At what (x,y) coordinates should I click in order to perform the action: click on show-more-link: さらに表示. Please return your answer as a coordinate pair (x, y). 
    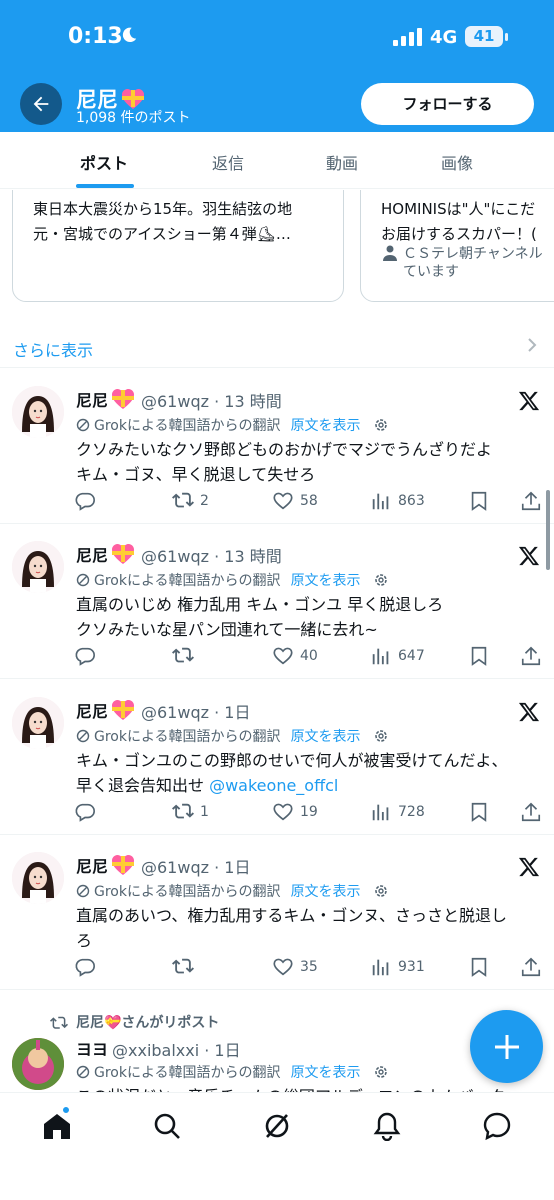
    Looking at the image, I should click on (53, 349).